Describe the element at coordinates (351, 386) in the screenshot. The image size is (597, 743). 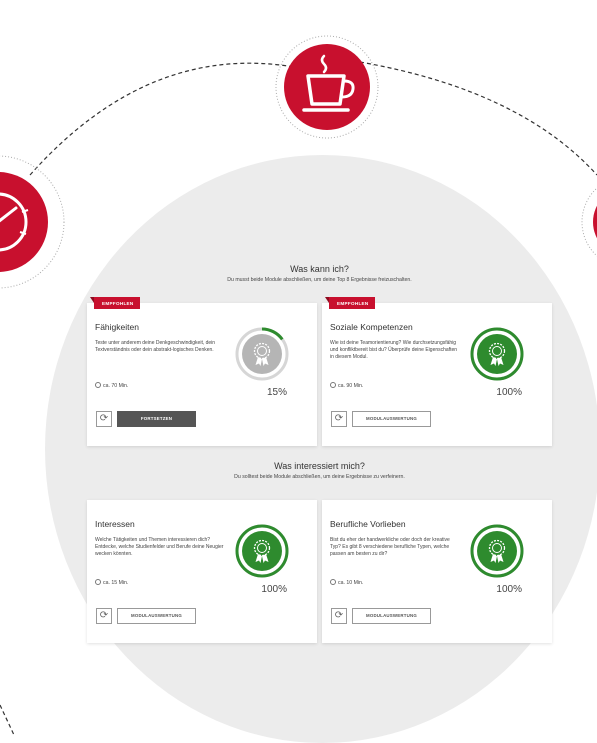
I see `duration-text: ca. 90 Min.` at that location.